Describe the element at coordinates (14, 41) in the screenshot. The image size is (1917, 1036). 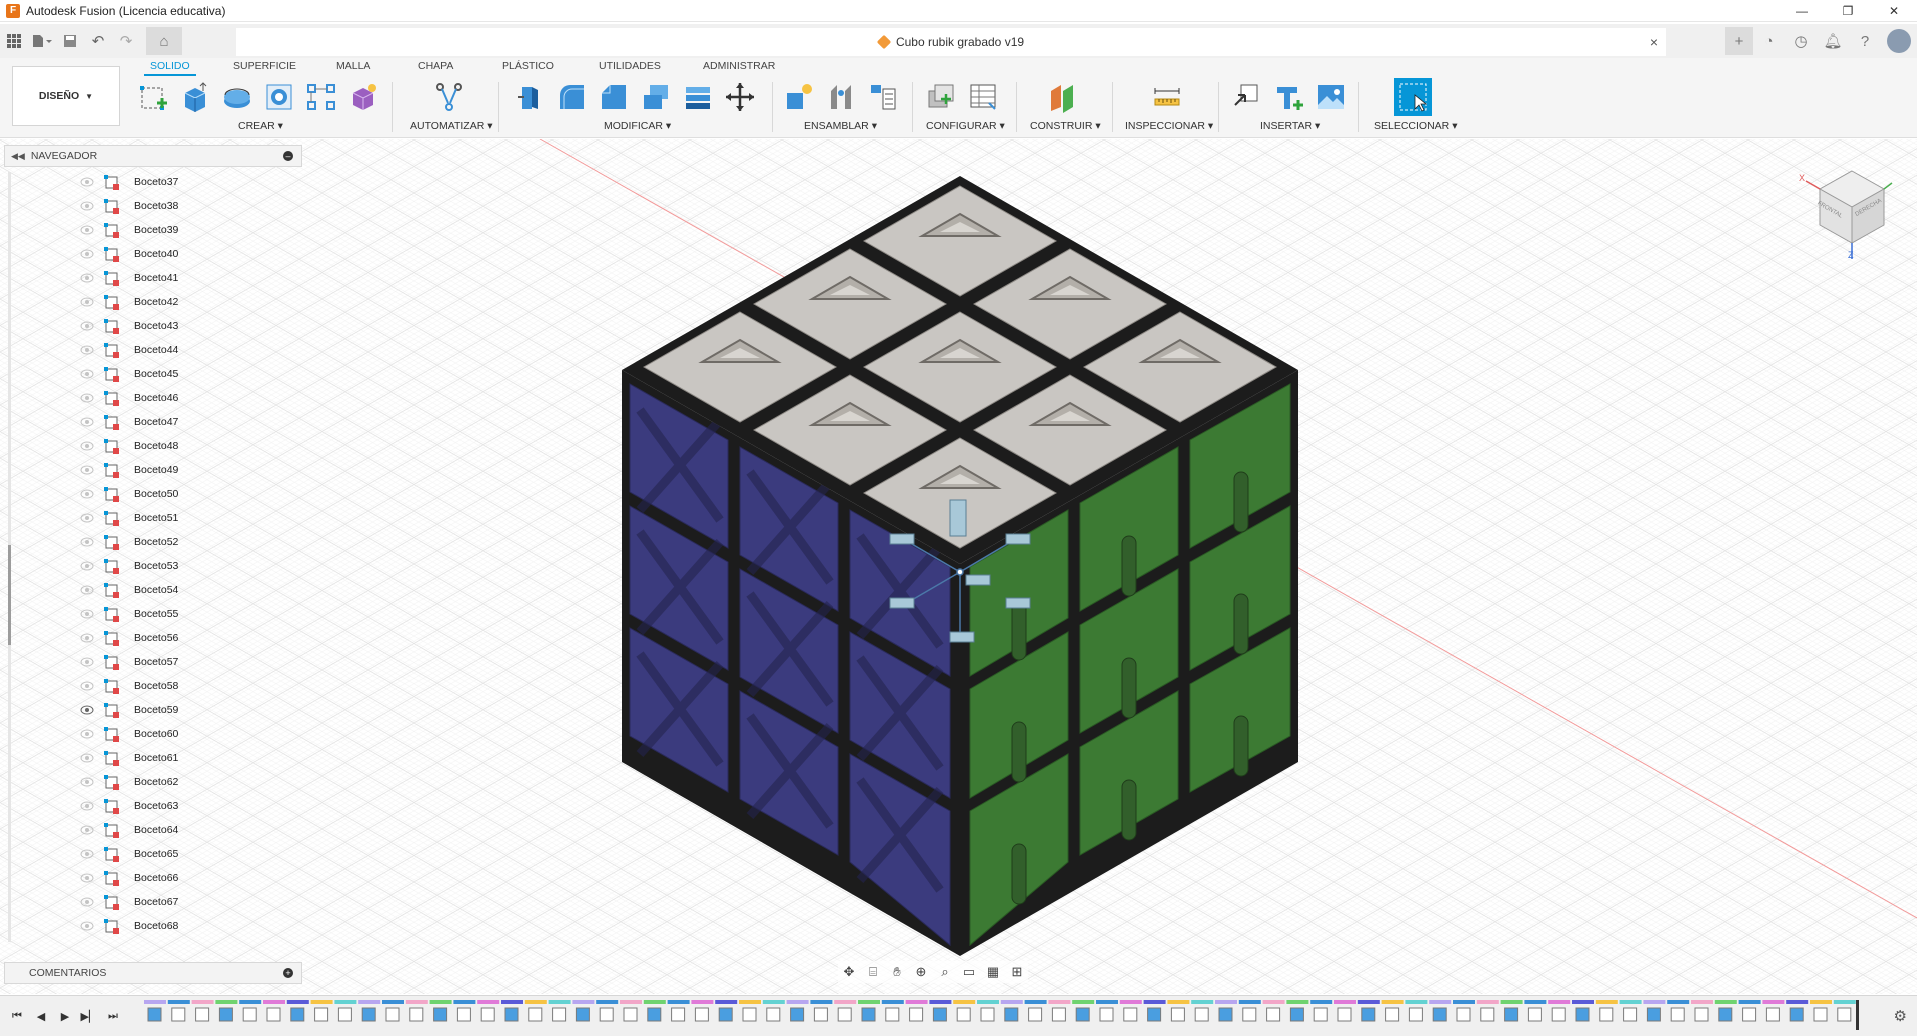
I see `data-panel-grid-icon` at that location.